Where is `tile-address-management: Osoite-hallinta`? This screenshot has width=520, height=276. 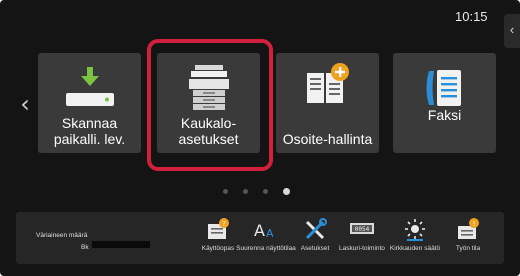
tile-address-management: Osoite-hallinta is located at coordinates (327, 103).